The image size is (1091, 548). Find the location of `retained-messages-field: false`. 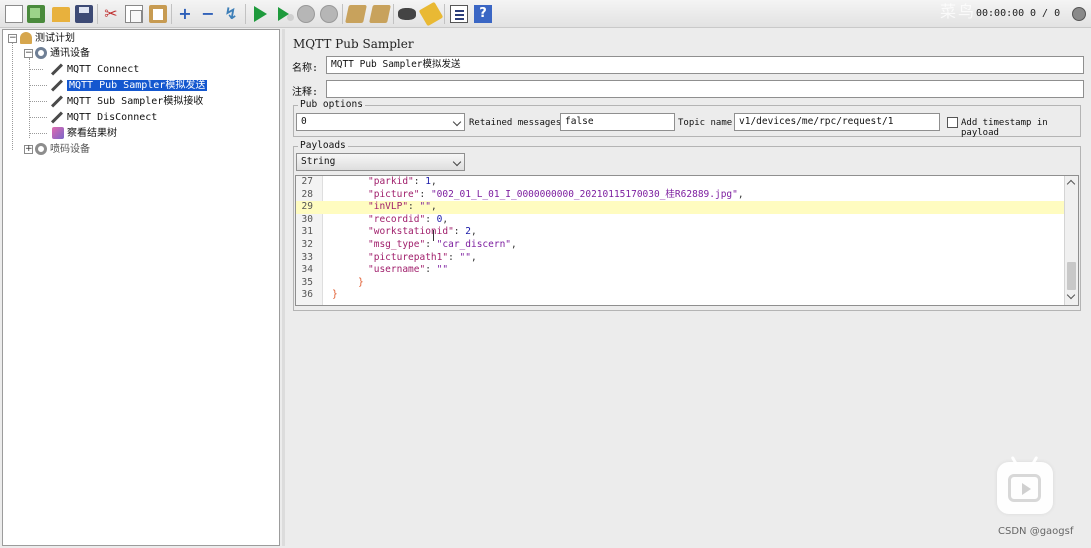

retained-messages-field: false is located at coordinates (617, 122).